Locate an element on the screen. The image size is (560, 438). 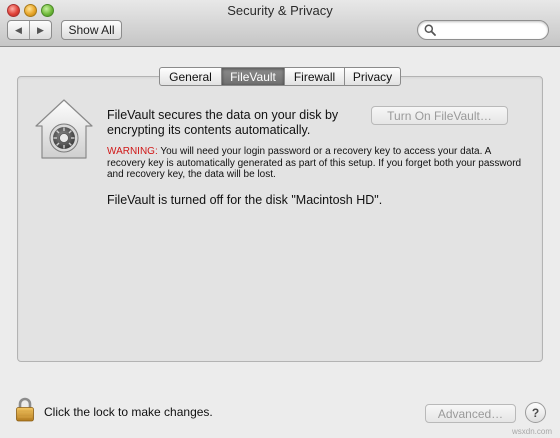
window-title: Security & Privacy is located at coordinates (280, 10).